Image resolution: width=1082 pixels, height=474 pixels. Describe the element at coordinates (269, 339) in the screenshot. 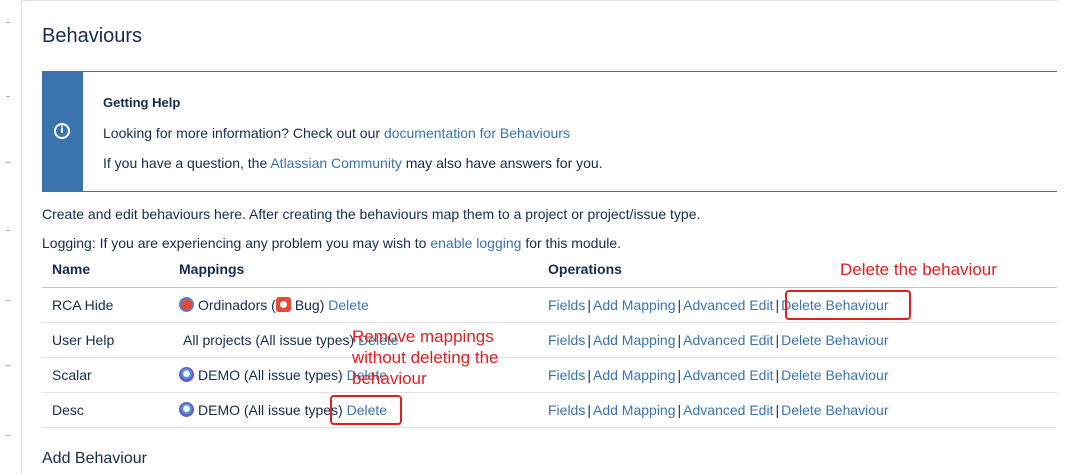

I see `mapping-text: All projects (All issue types)` at that location.